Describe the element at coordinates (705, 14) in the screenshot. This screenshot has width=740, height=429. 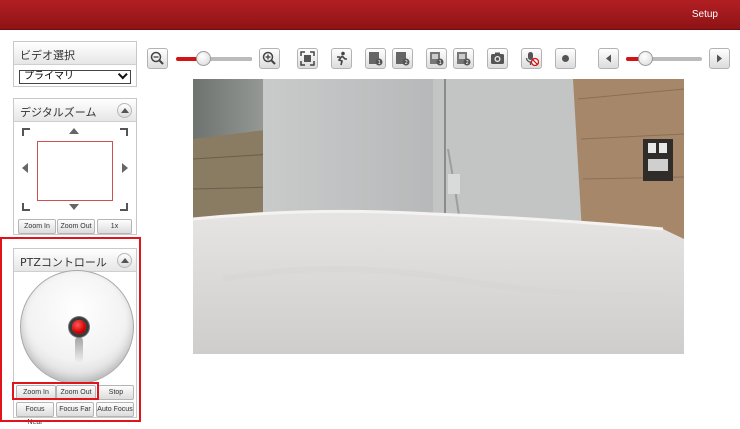
I see `setup-link: Setup` at that location.